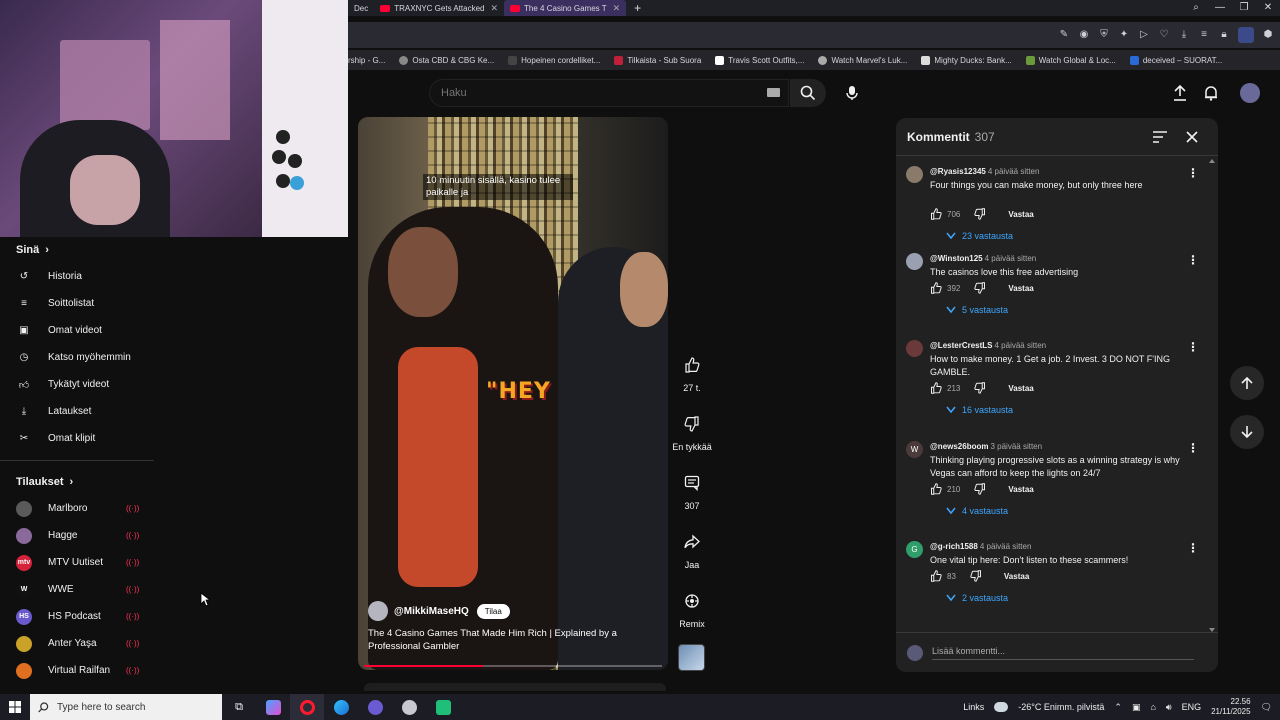 The image size is (1280, 720). Describe the element at coordinates (361, 8) in the screenshot. I see `browser-tab: Dec` at that location.